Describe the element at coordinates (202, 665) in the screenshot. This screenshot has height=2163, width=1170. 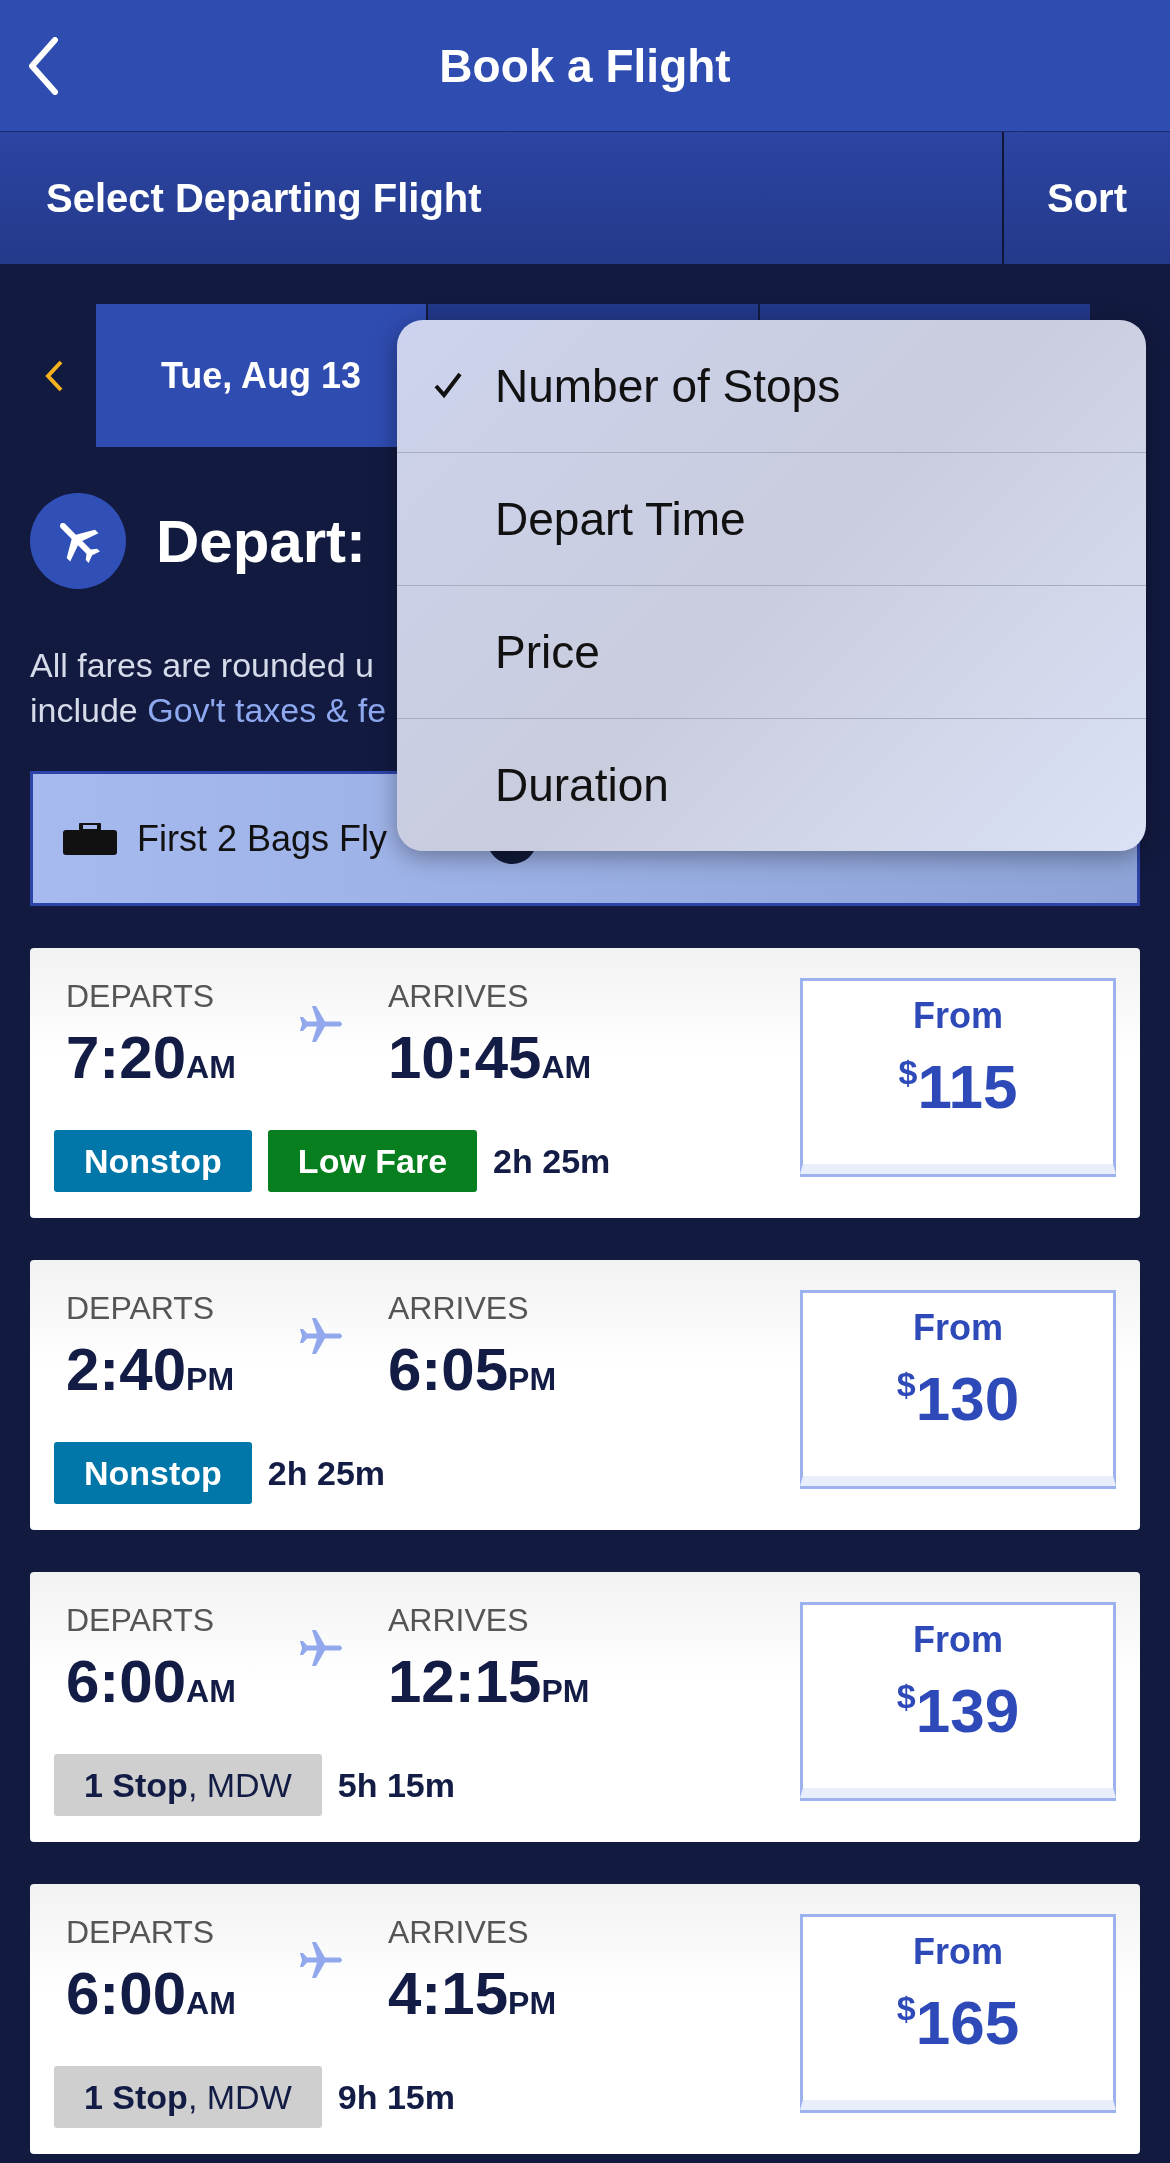
I see `fare-note: All fares are rounded u` at that location.